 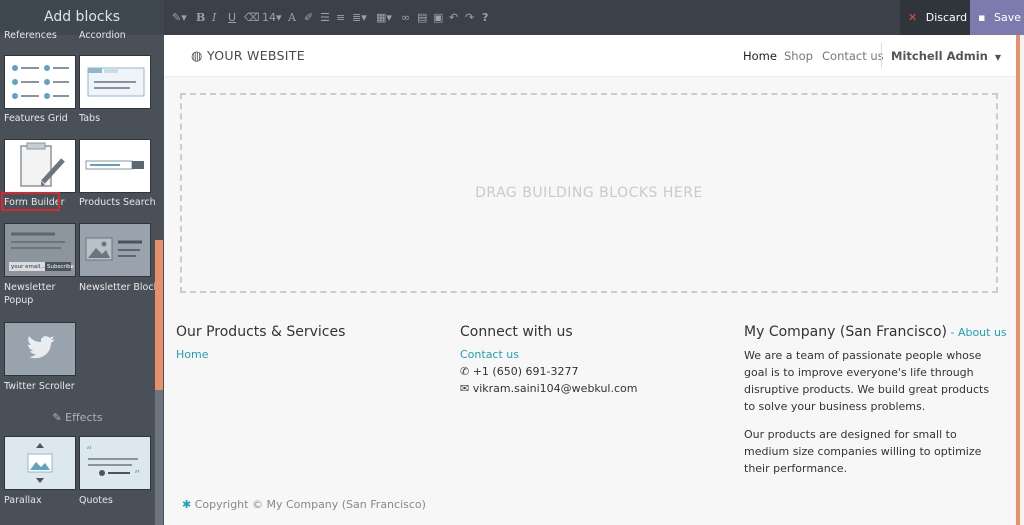 What do you see at coordinates (997, 57) in the screenshot?
I see `caret-down-icon: ▼` at bounding box center [997, 57].